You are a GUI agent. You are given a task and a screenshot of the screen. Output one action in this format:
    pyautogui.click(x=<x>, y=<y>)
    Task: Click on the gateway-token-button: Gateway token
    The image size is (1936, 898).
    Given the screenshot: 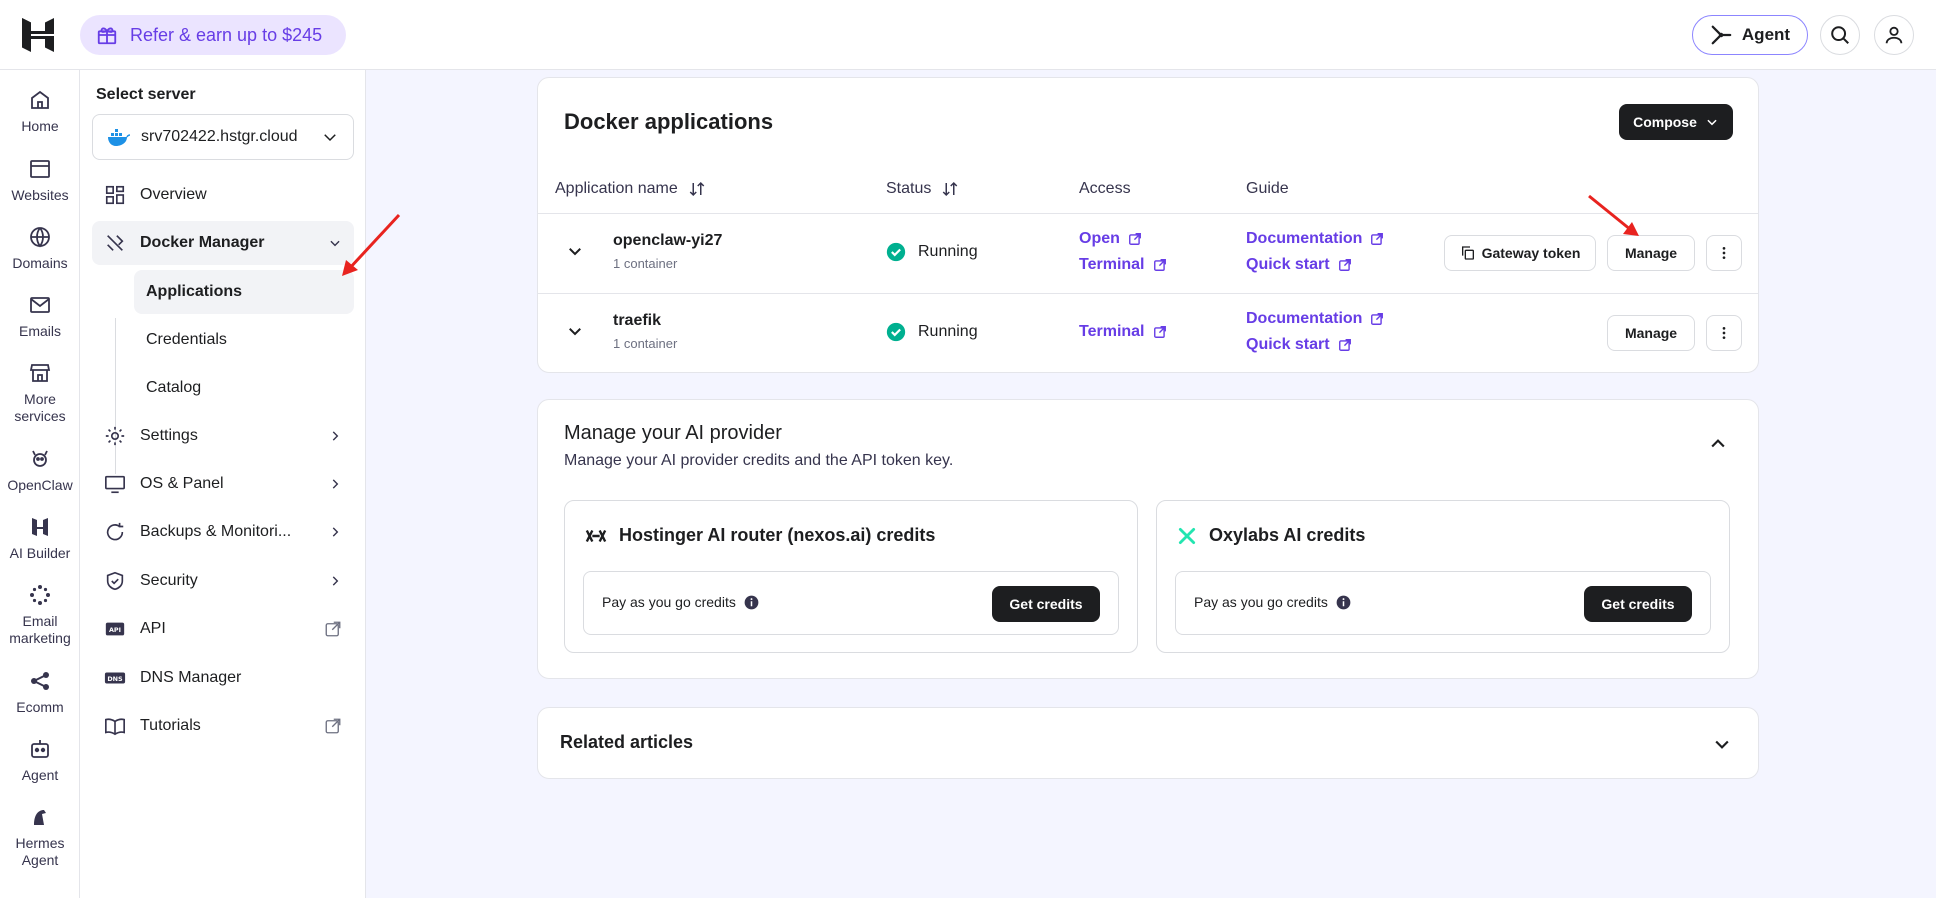 What is the action you would take?
    pyautogui.click(x=1520, y=253)
    